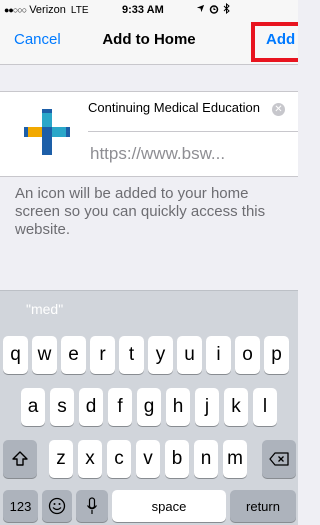 The height and width of the screenshot is (525, 320). I want to click on alarm-icon, so click(214, 9).